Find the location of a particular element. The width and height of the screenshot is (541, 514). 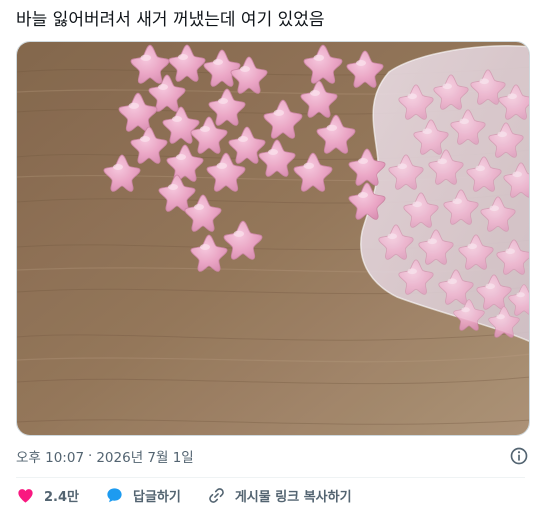

reply-button: 답글하기 is located at coordinates (143, 495).